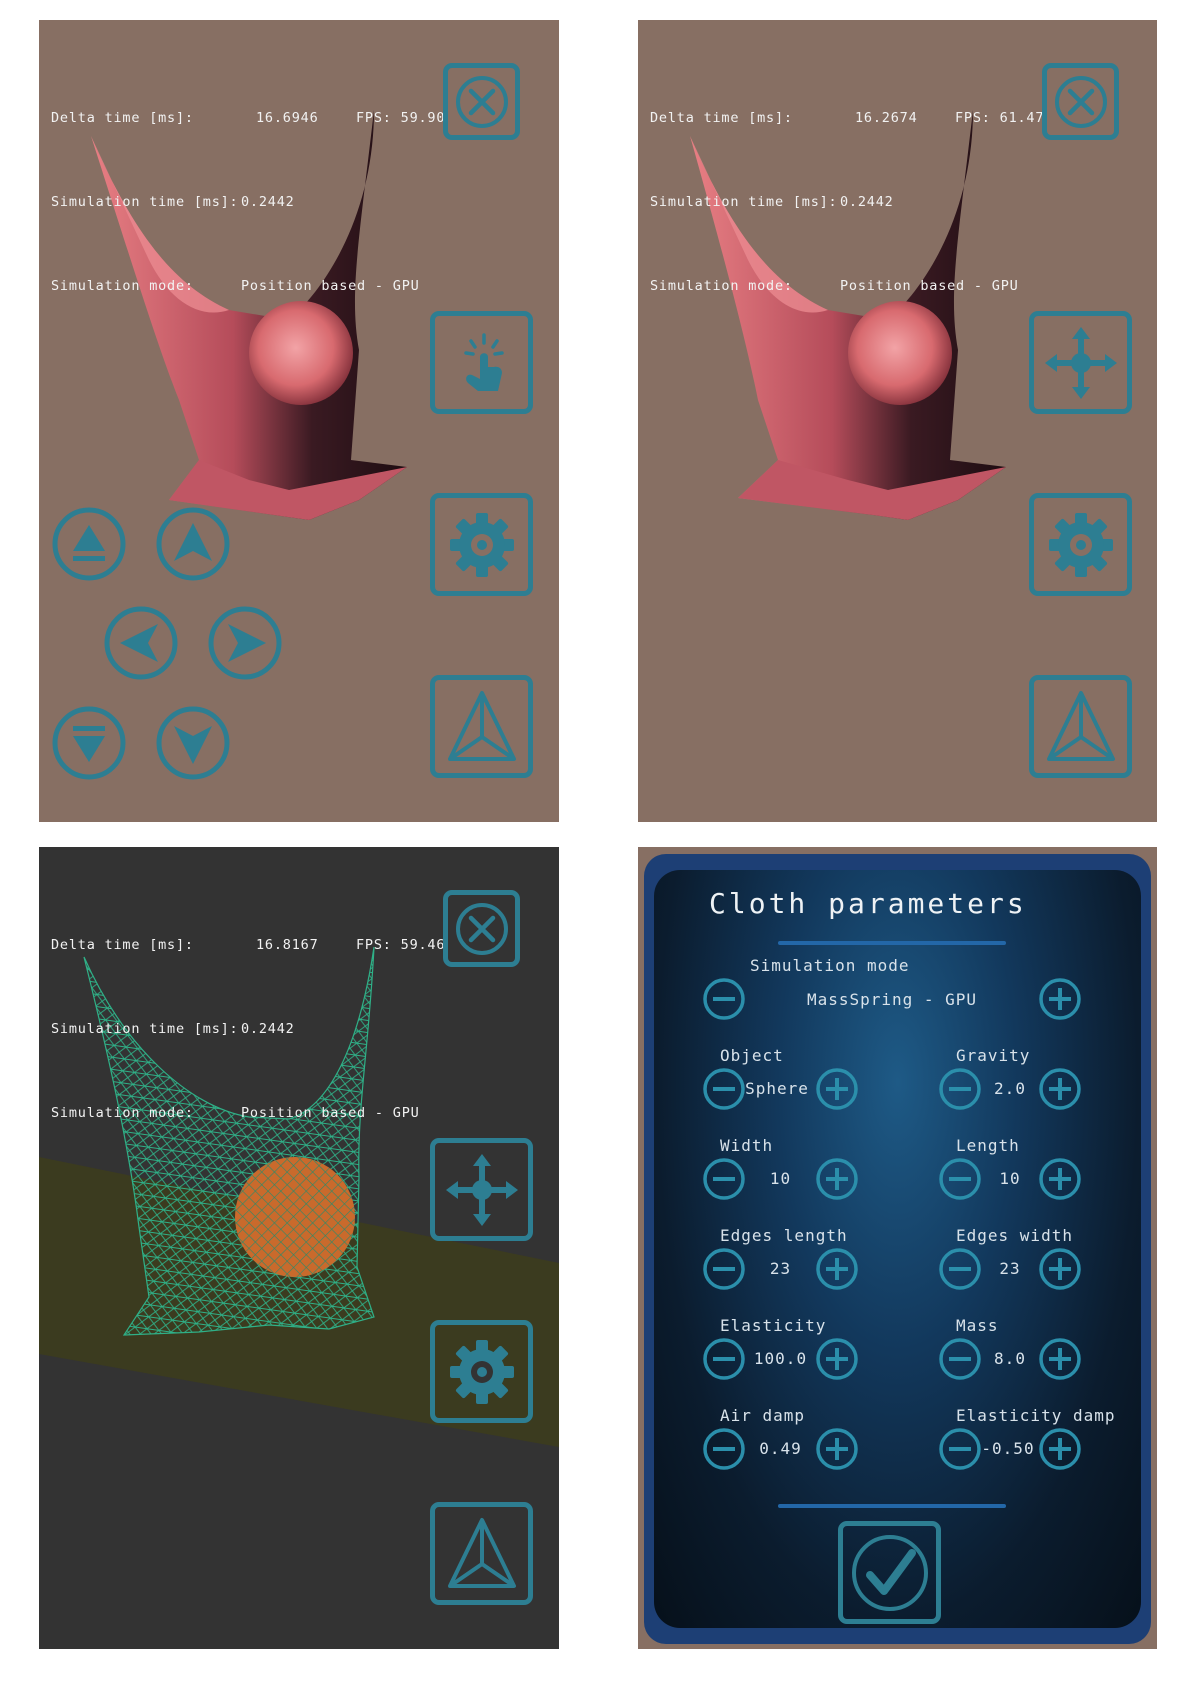 This screenshot has height=1684, width=1190. I want to click on object-label: Object, so click(752, 1055).